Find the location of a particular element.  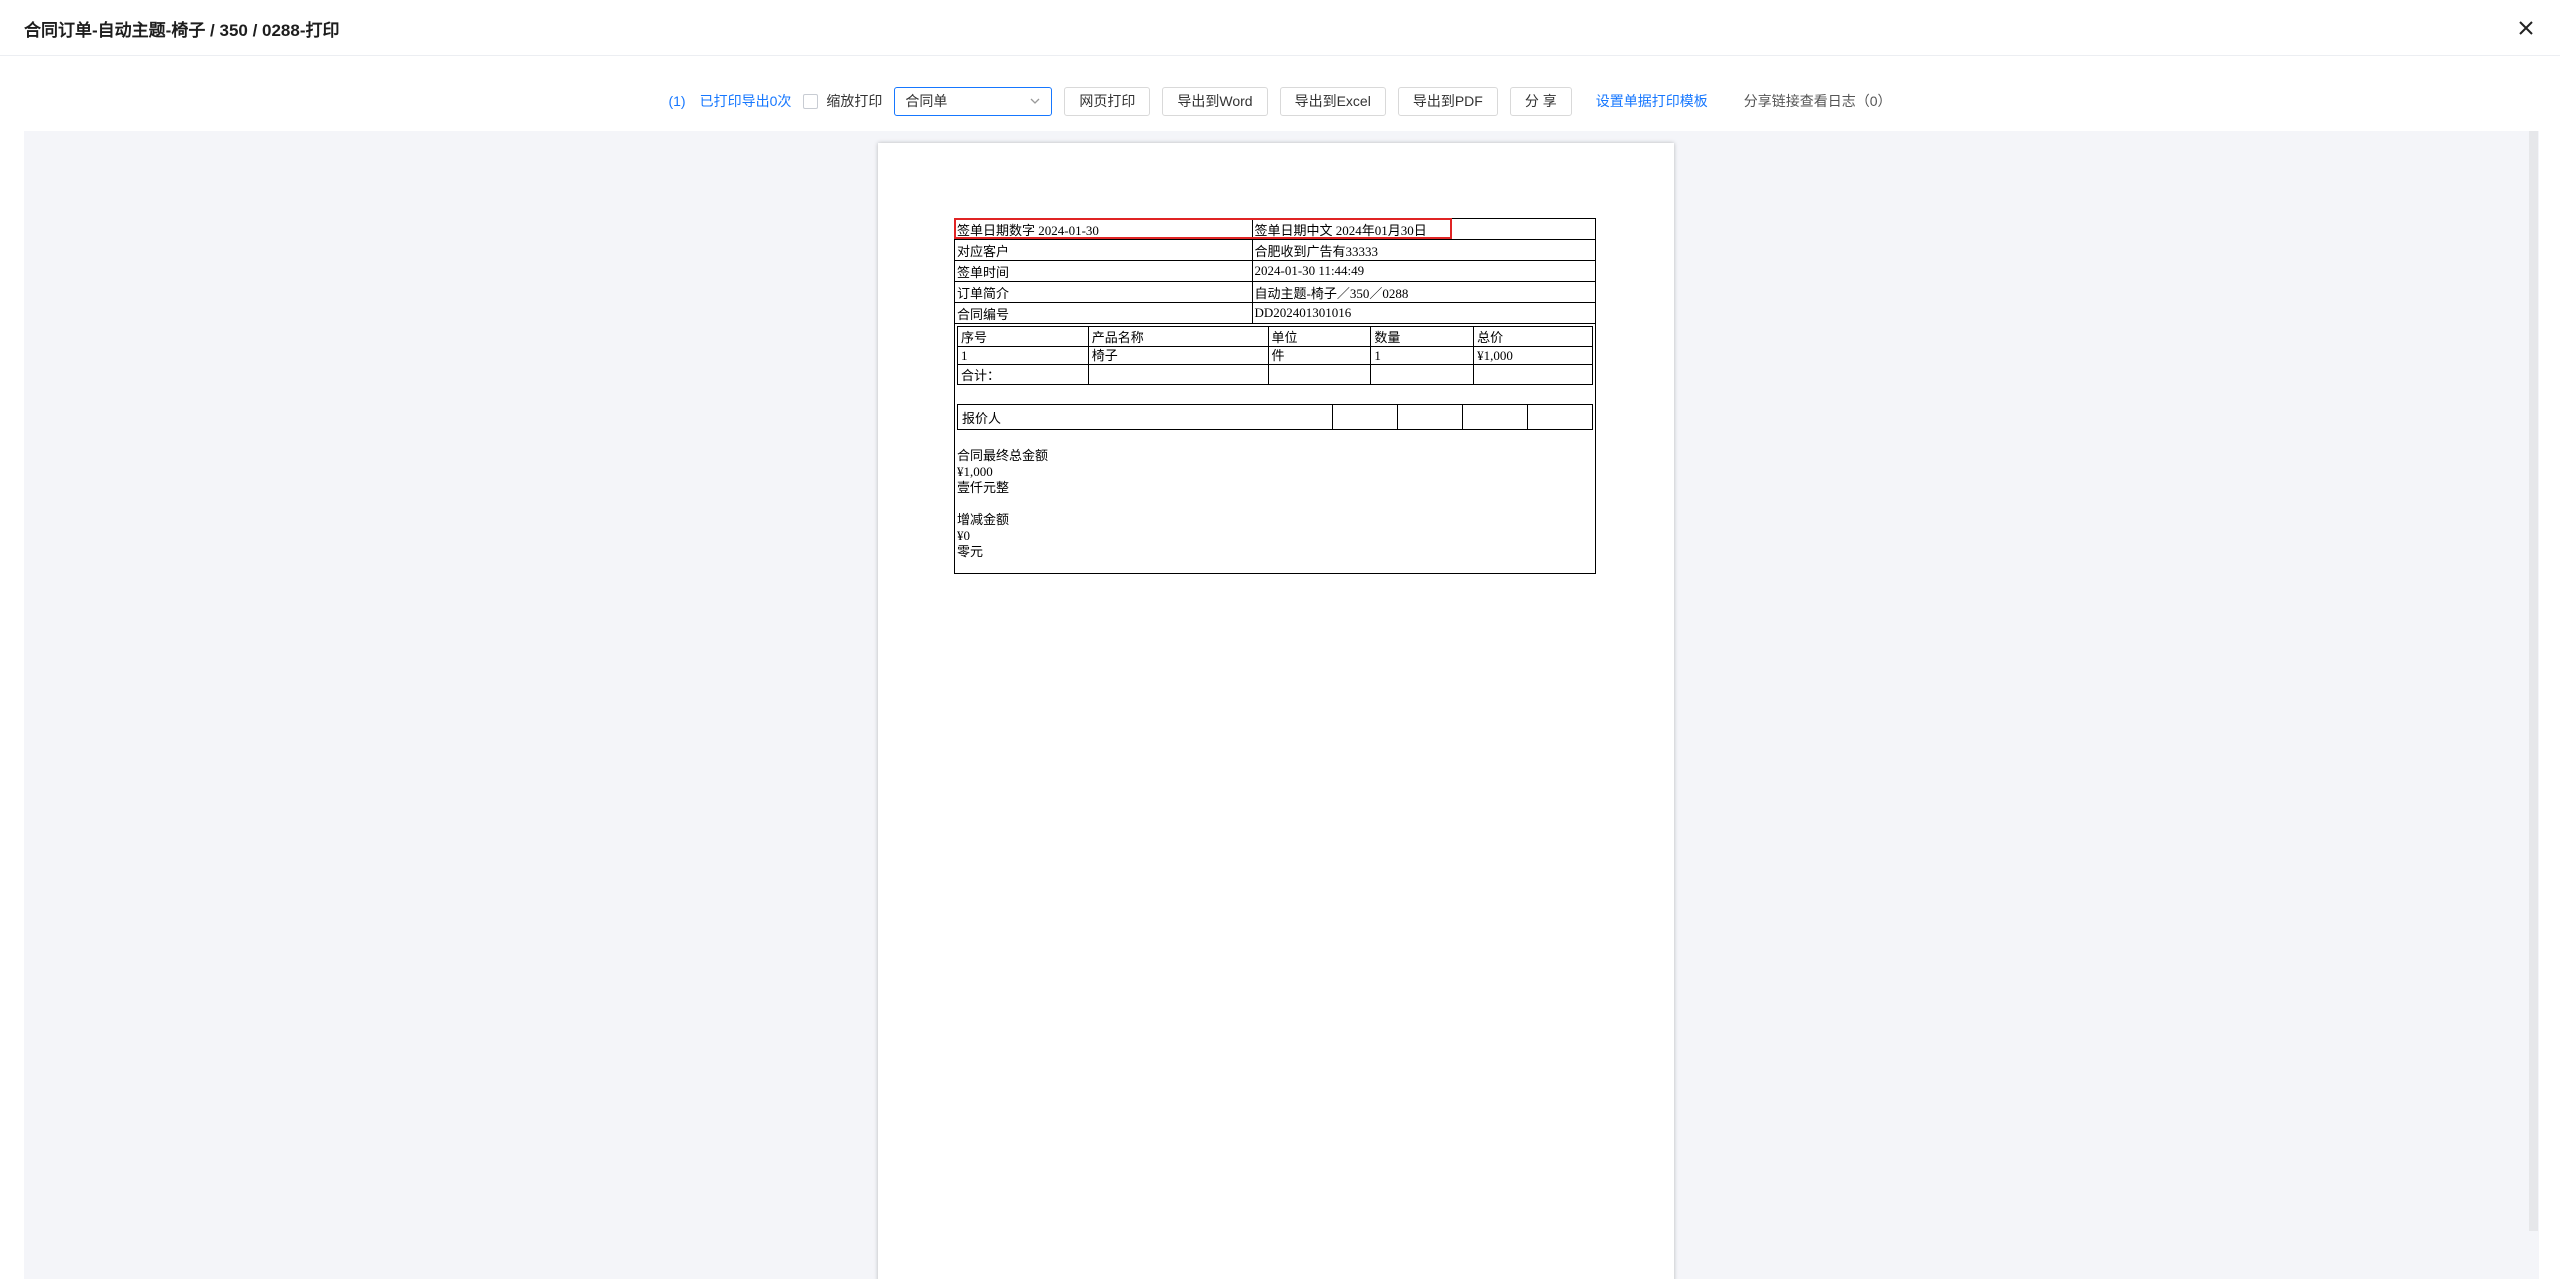

table-row: 签单日期数字 2024-01-30 签单日期中文 2024年01月30日 is located at coordinates (1275, 229).